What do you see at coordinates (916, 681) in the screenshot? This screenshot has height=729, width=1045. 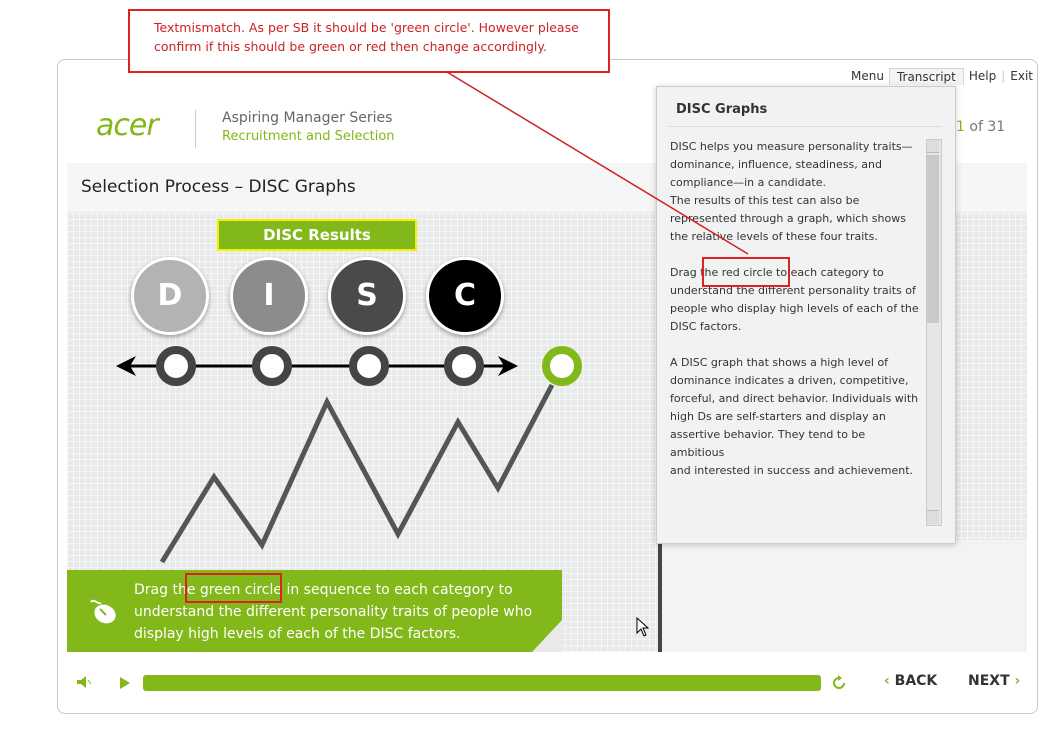 I see `back-label: BACK` at bounding box center [916, 681].